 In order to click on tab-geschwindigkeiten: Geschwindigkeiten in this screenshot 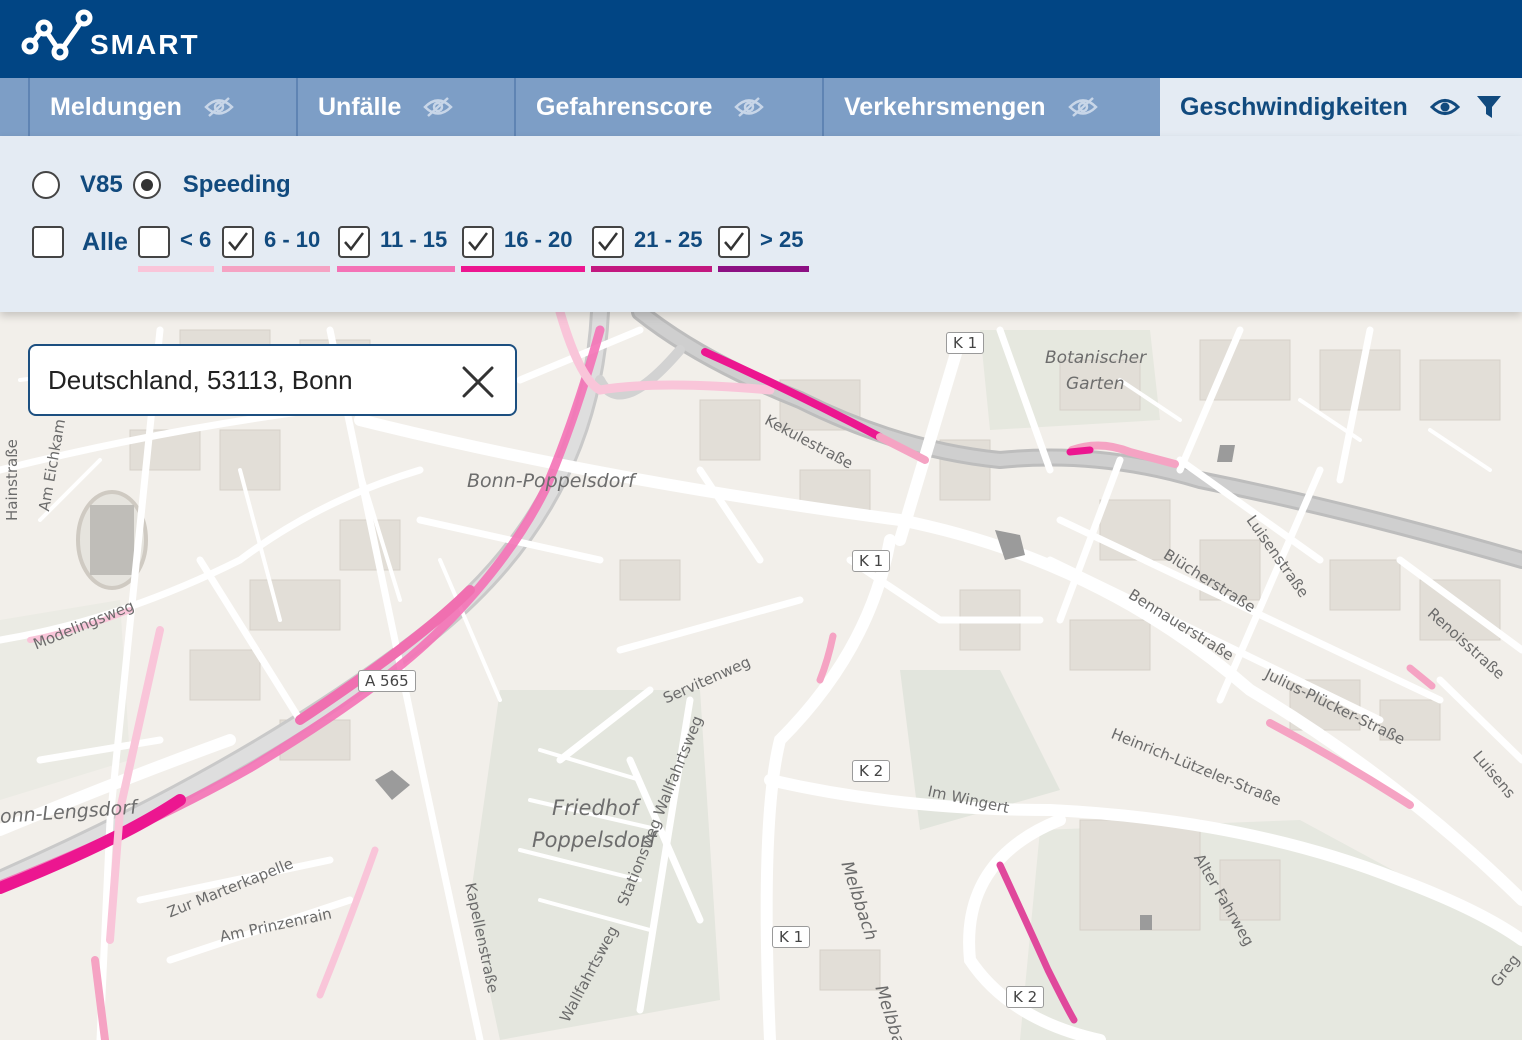, I will do `click(1341, 107)`.